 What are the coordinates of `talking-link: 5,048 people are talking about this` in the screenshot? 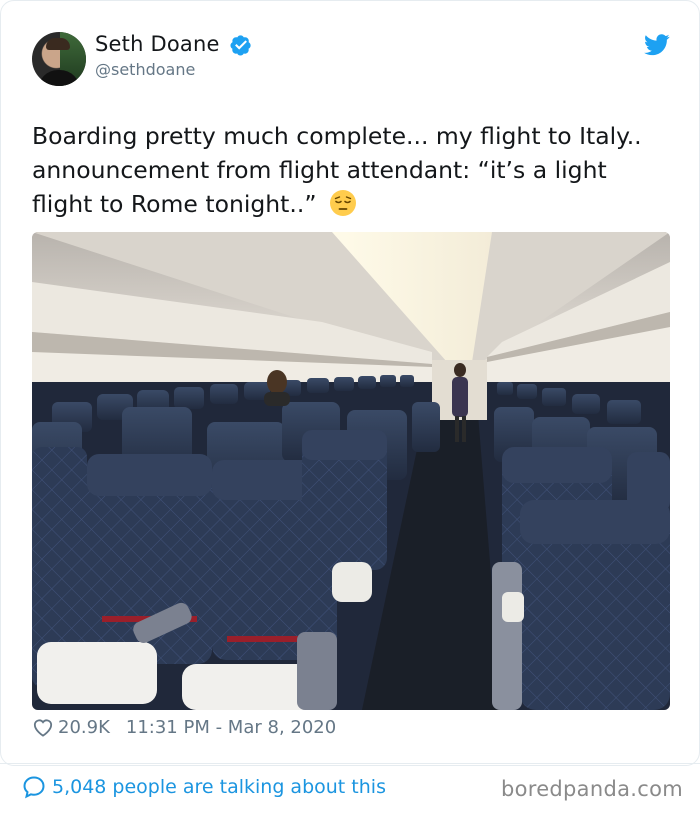 It's located at (204, 787).